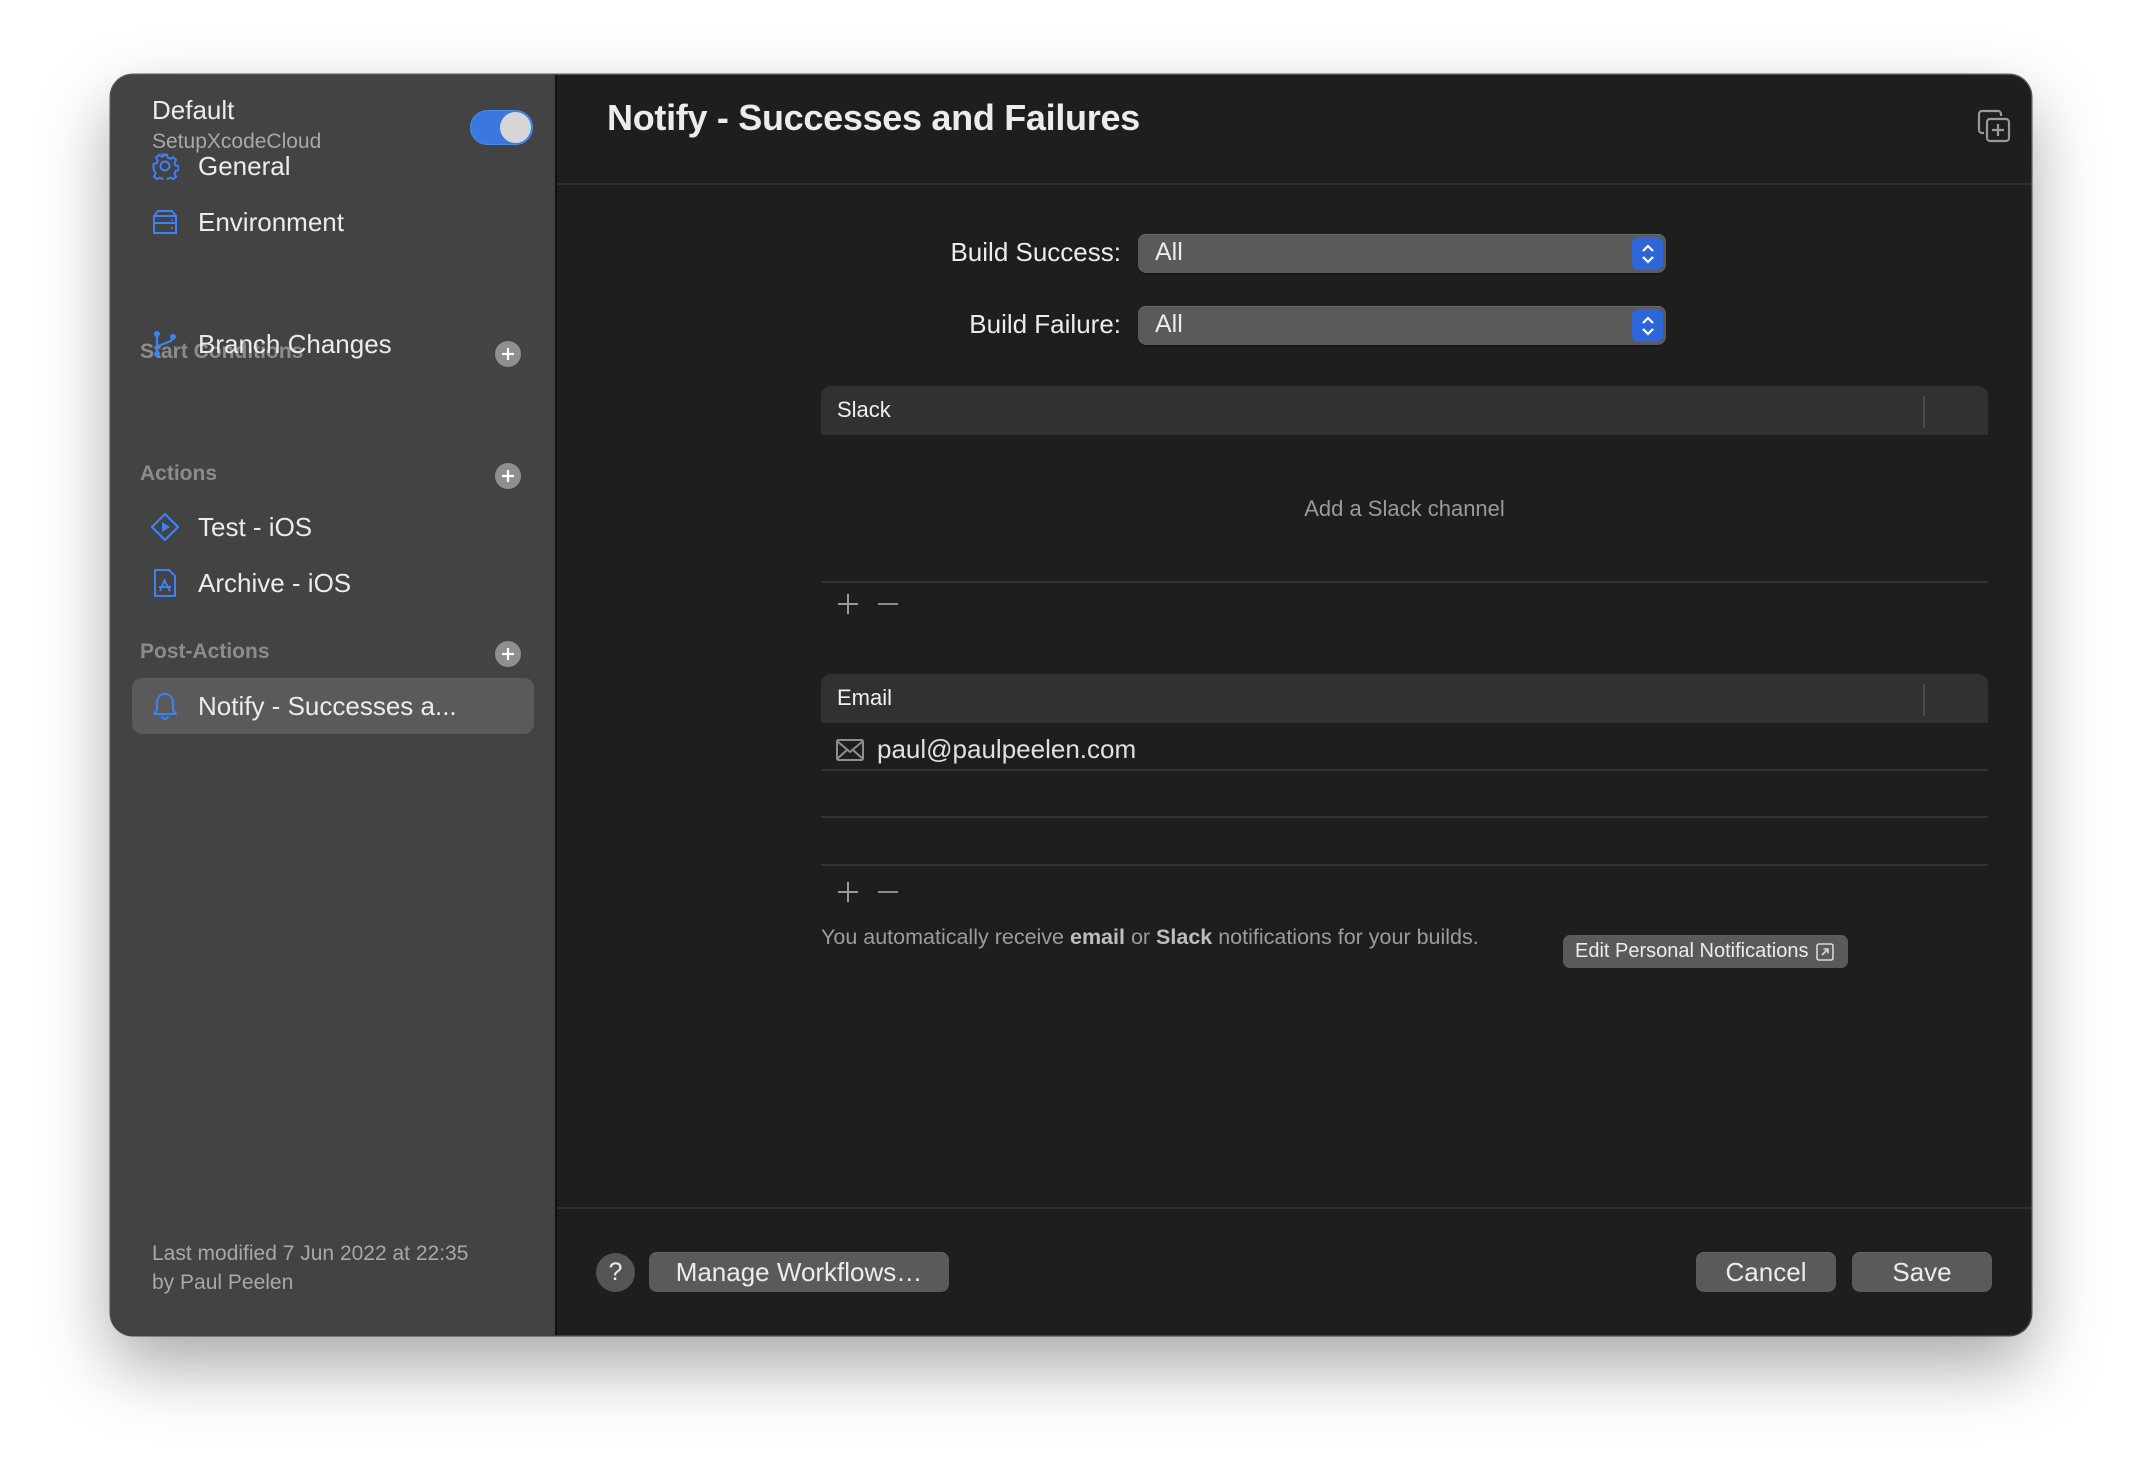  I want to click on info-bold-slack: Slack, so click(1184, 937).